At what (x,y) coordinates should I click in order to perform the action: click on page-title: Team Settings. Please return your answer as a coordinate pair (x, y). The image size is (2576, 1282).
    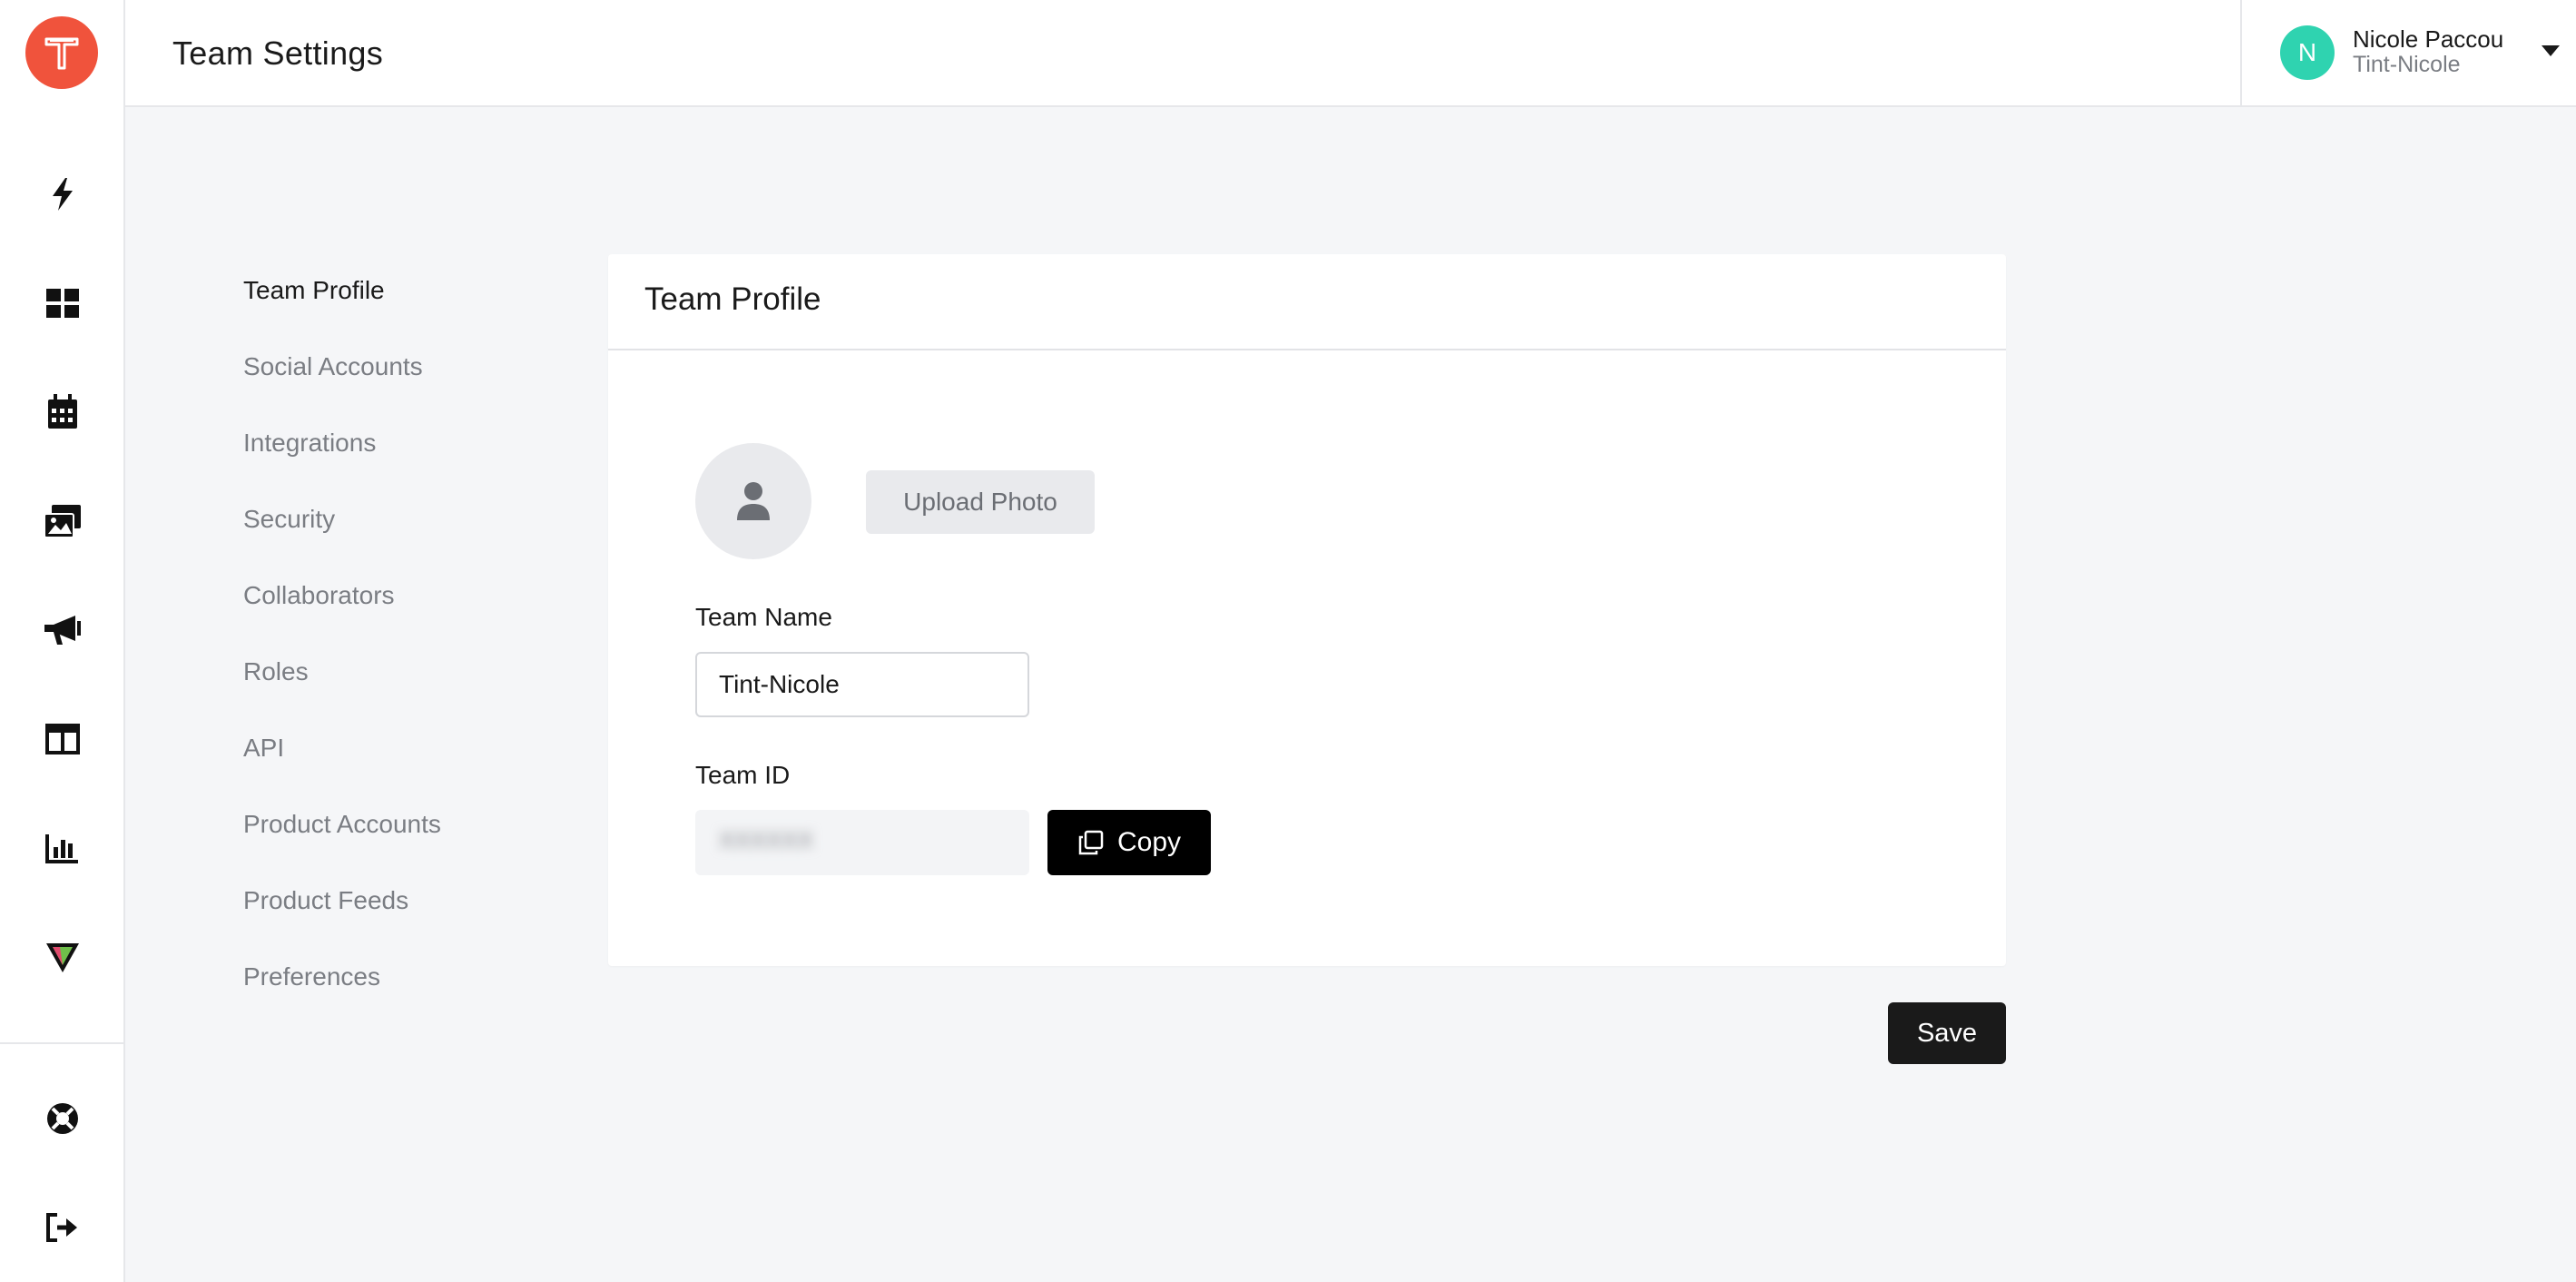
    Looking at the image, I should click on (278, 53).